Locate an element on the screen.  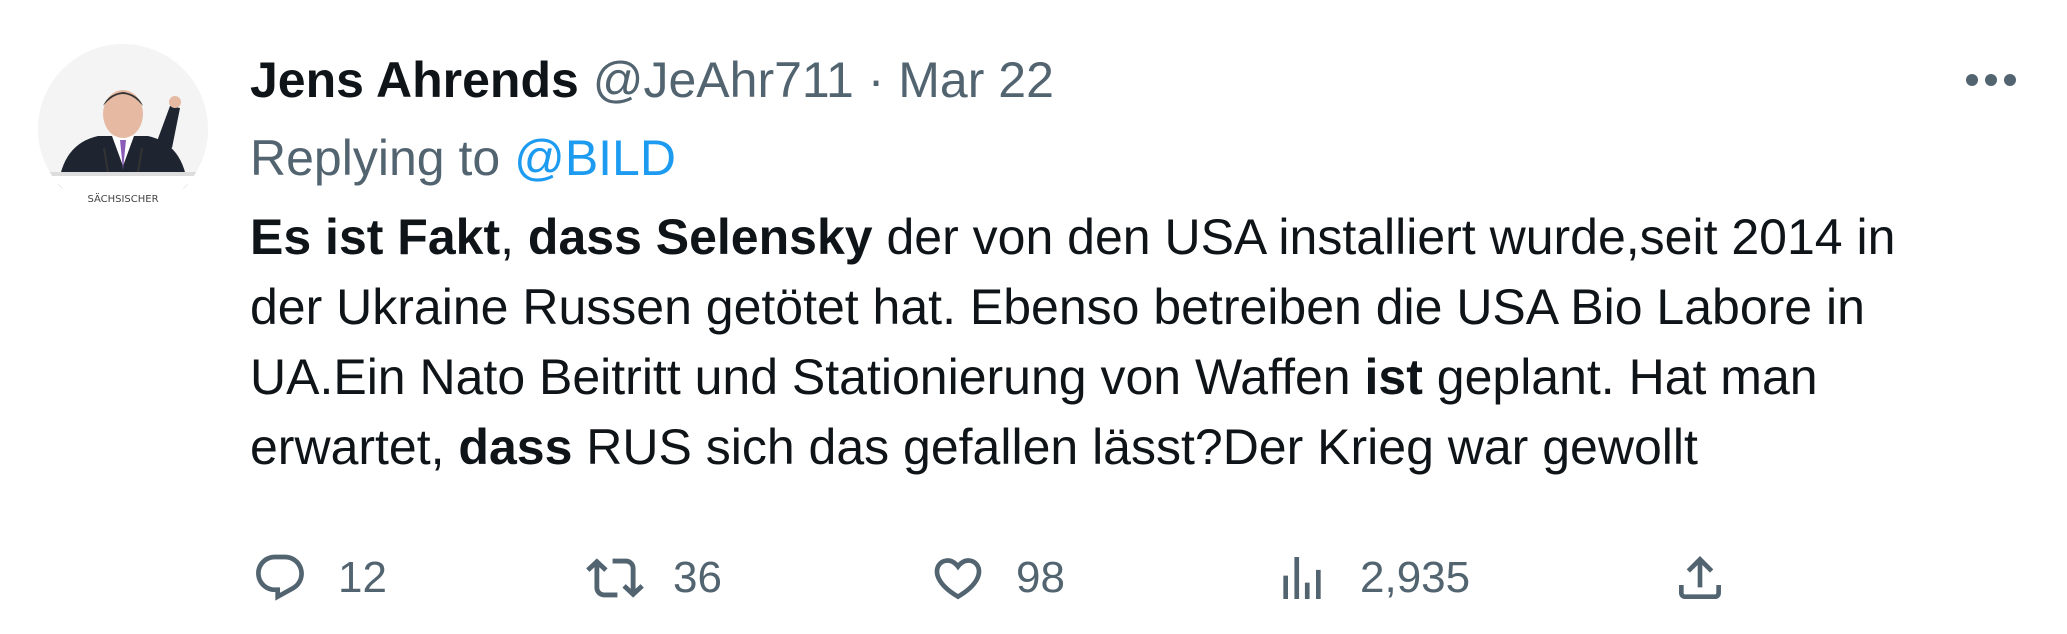
tweet-action-bar: 12 36 98 2,935 is located at coordinates (1000, 578).